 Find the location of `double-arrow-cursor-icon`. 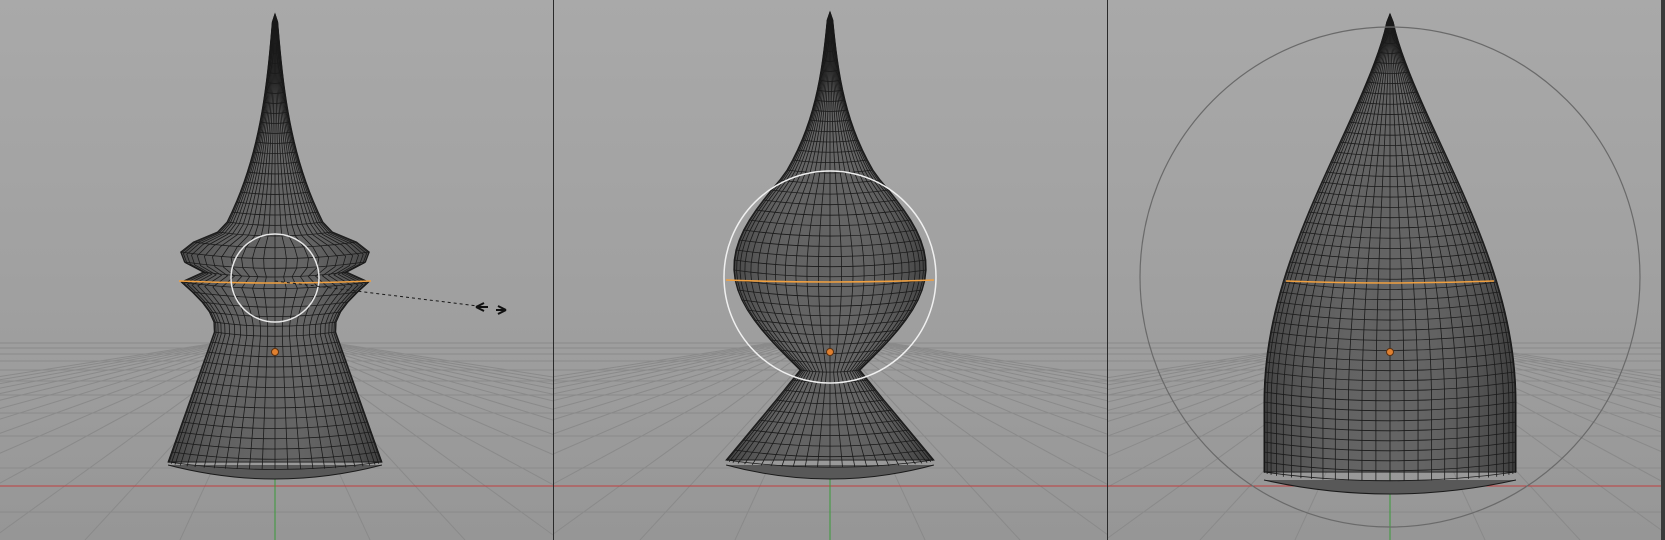

double-arrow-cursor-icon is located at coordinates (491, 308).